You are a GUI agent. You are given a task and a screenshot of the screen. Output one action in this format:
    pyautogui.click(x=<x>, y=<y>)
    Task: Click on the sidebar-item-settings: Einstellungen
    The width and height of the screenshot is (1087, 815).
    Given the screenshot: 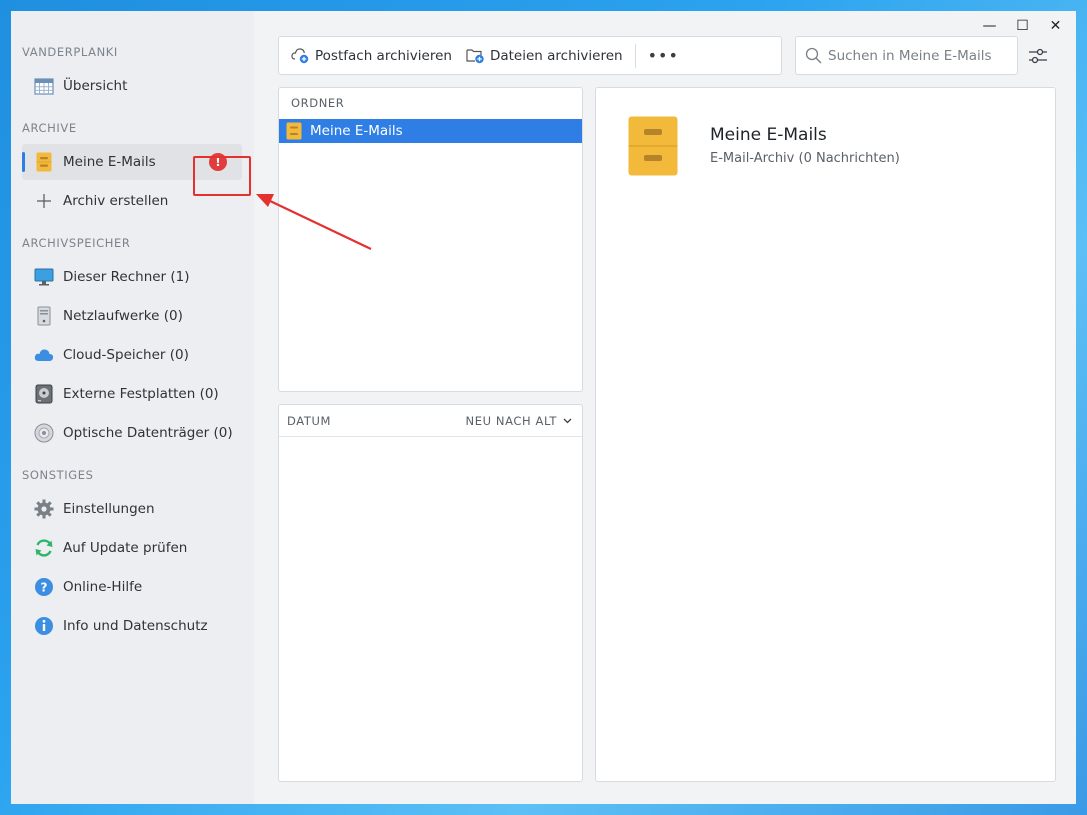 What is the action you would take?
    pyautogui.click(x=132, y=509)
    